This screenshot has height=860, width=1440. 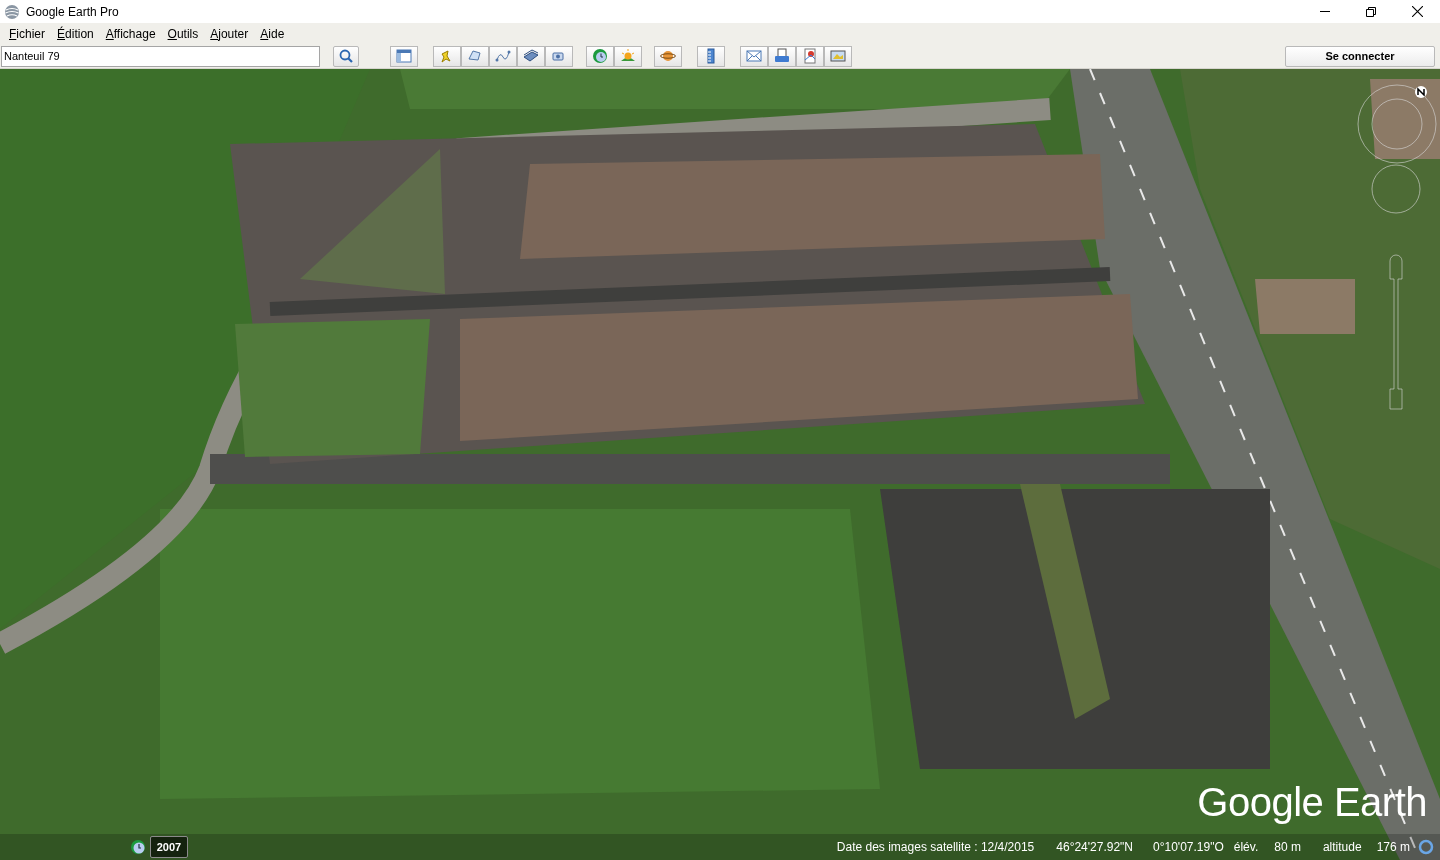 What do you see at coordinates (559, 56) in the screenshot?
I see `camera-button` at bounding box center [559, 56].